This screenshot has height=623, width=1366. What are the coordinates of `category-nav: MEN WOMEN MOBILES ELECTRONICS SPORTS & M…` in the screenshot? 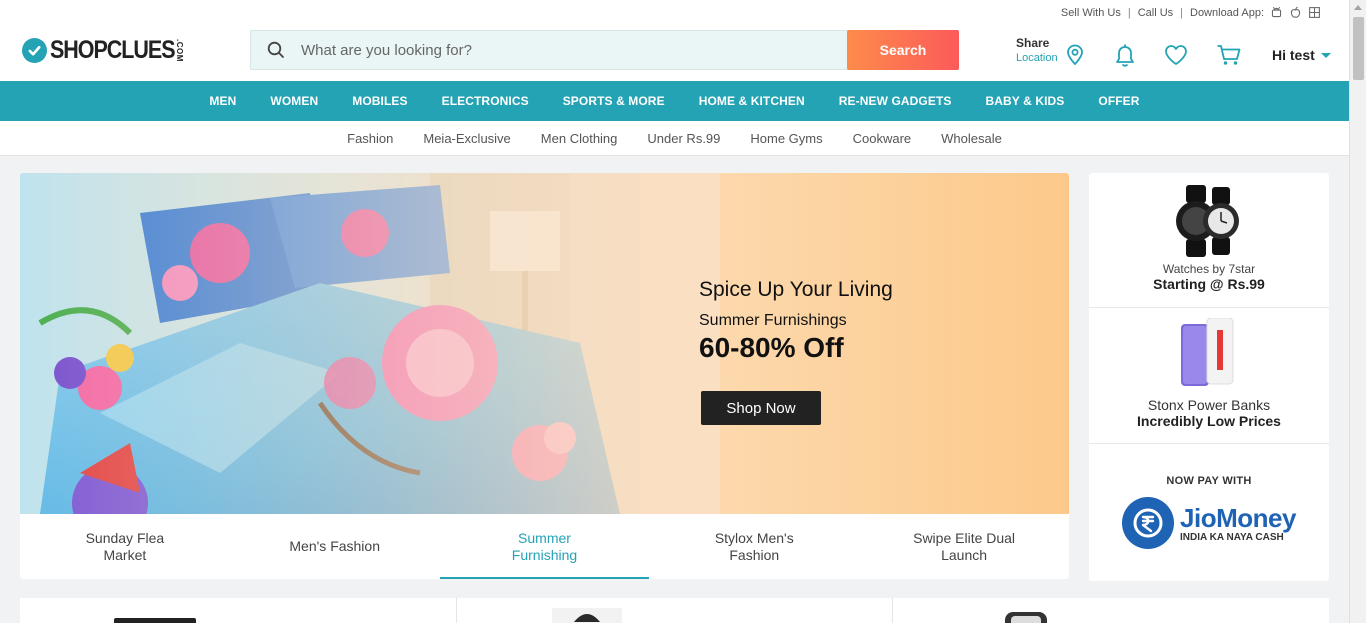 It's located at (674, 101).